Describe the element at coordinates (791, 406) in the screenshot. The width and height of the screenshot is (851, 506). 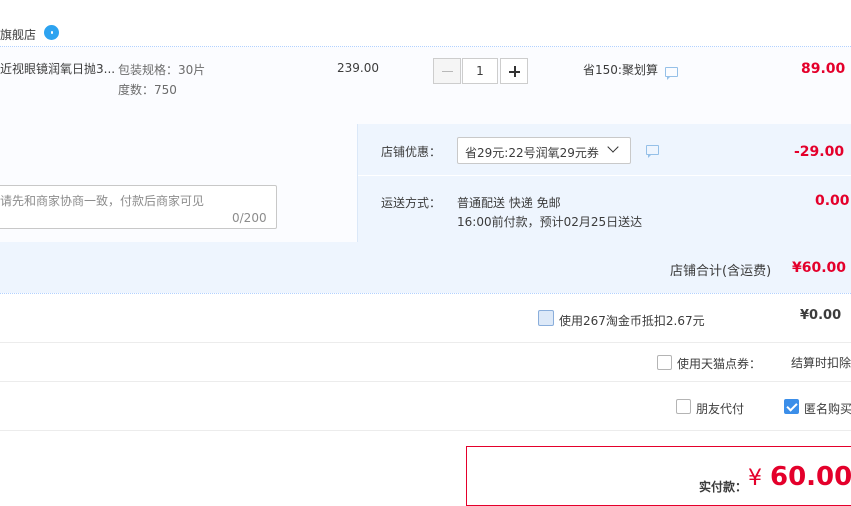
I see `anonymous-purchase-checkbox` at that location.